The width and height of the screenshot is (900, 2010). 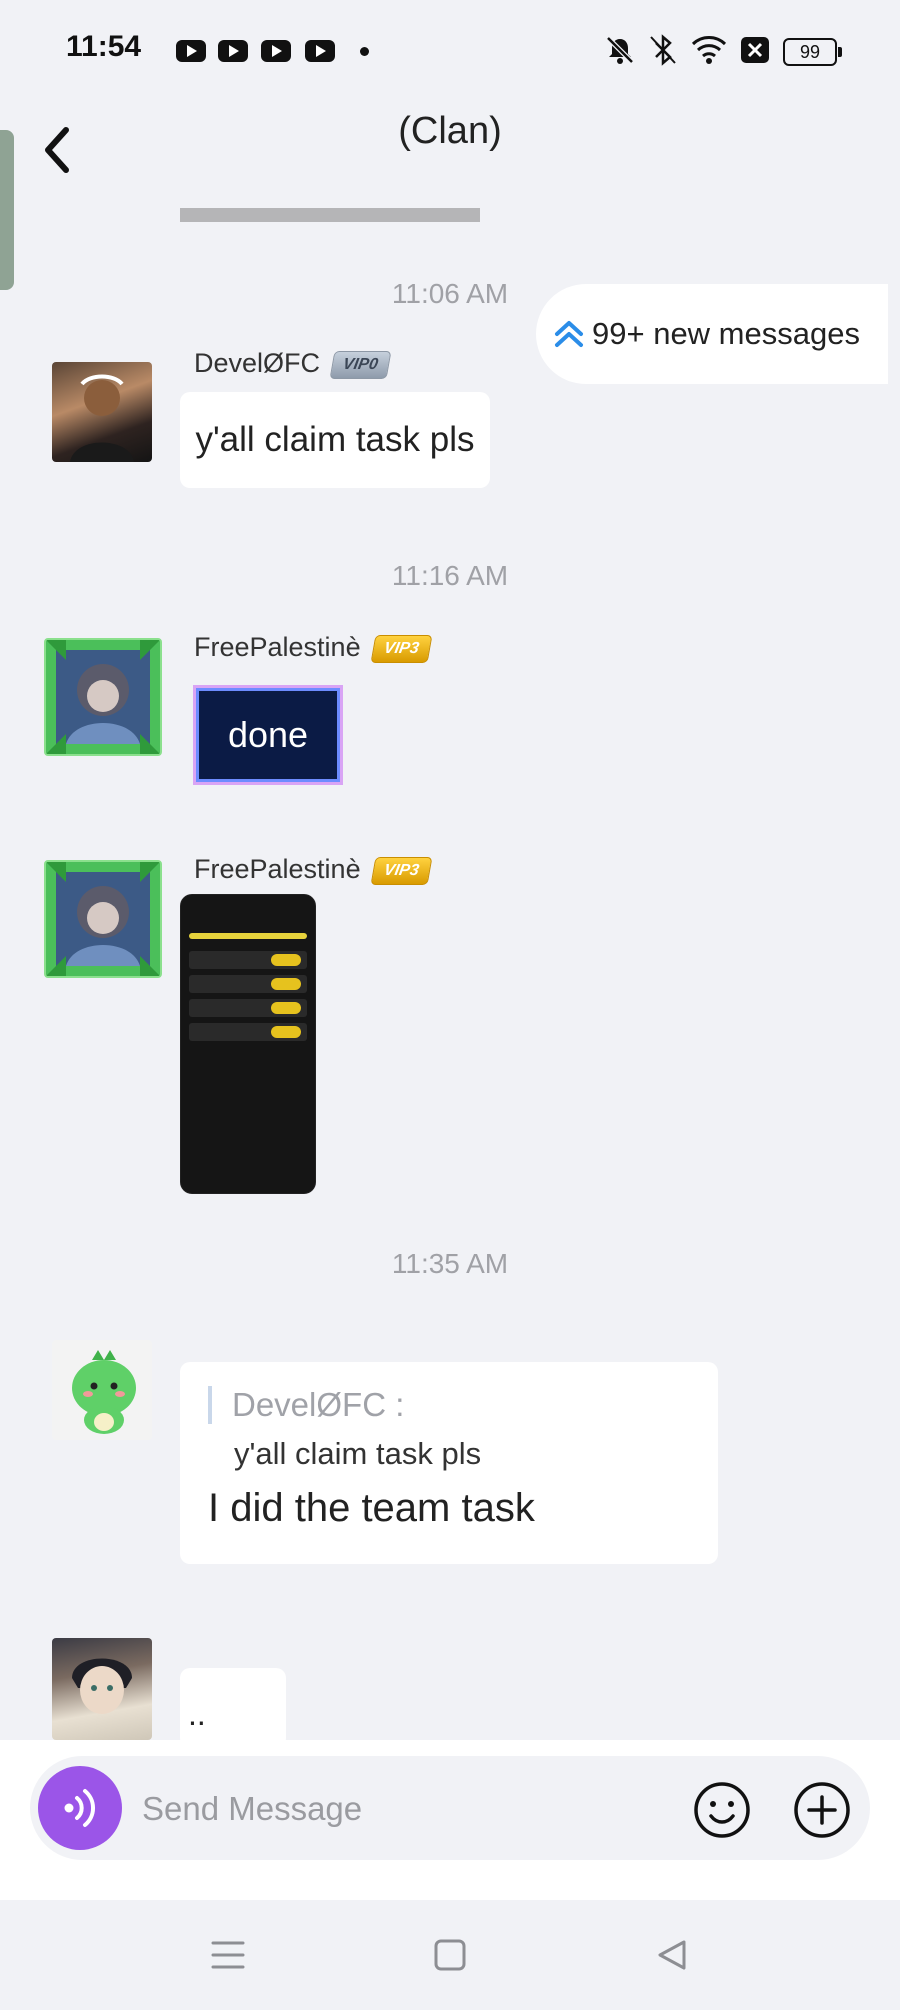 I want to click on recent-apps-button, so click(x=228, y=1955).